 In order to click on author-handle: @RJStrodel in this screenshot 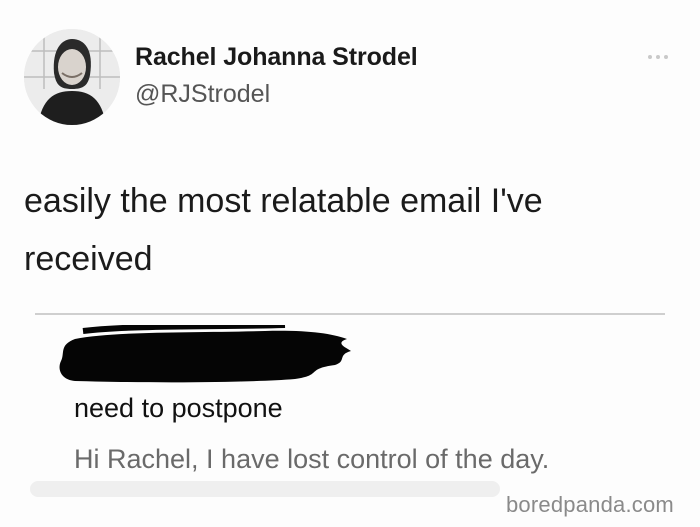, I will do `click(202, 94)`.